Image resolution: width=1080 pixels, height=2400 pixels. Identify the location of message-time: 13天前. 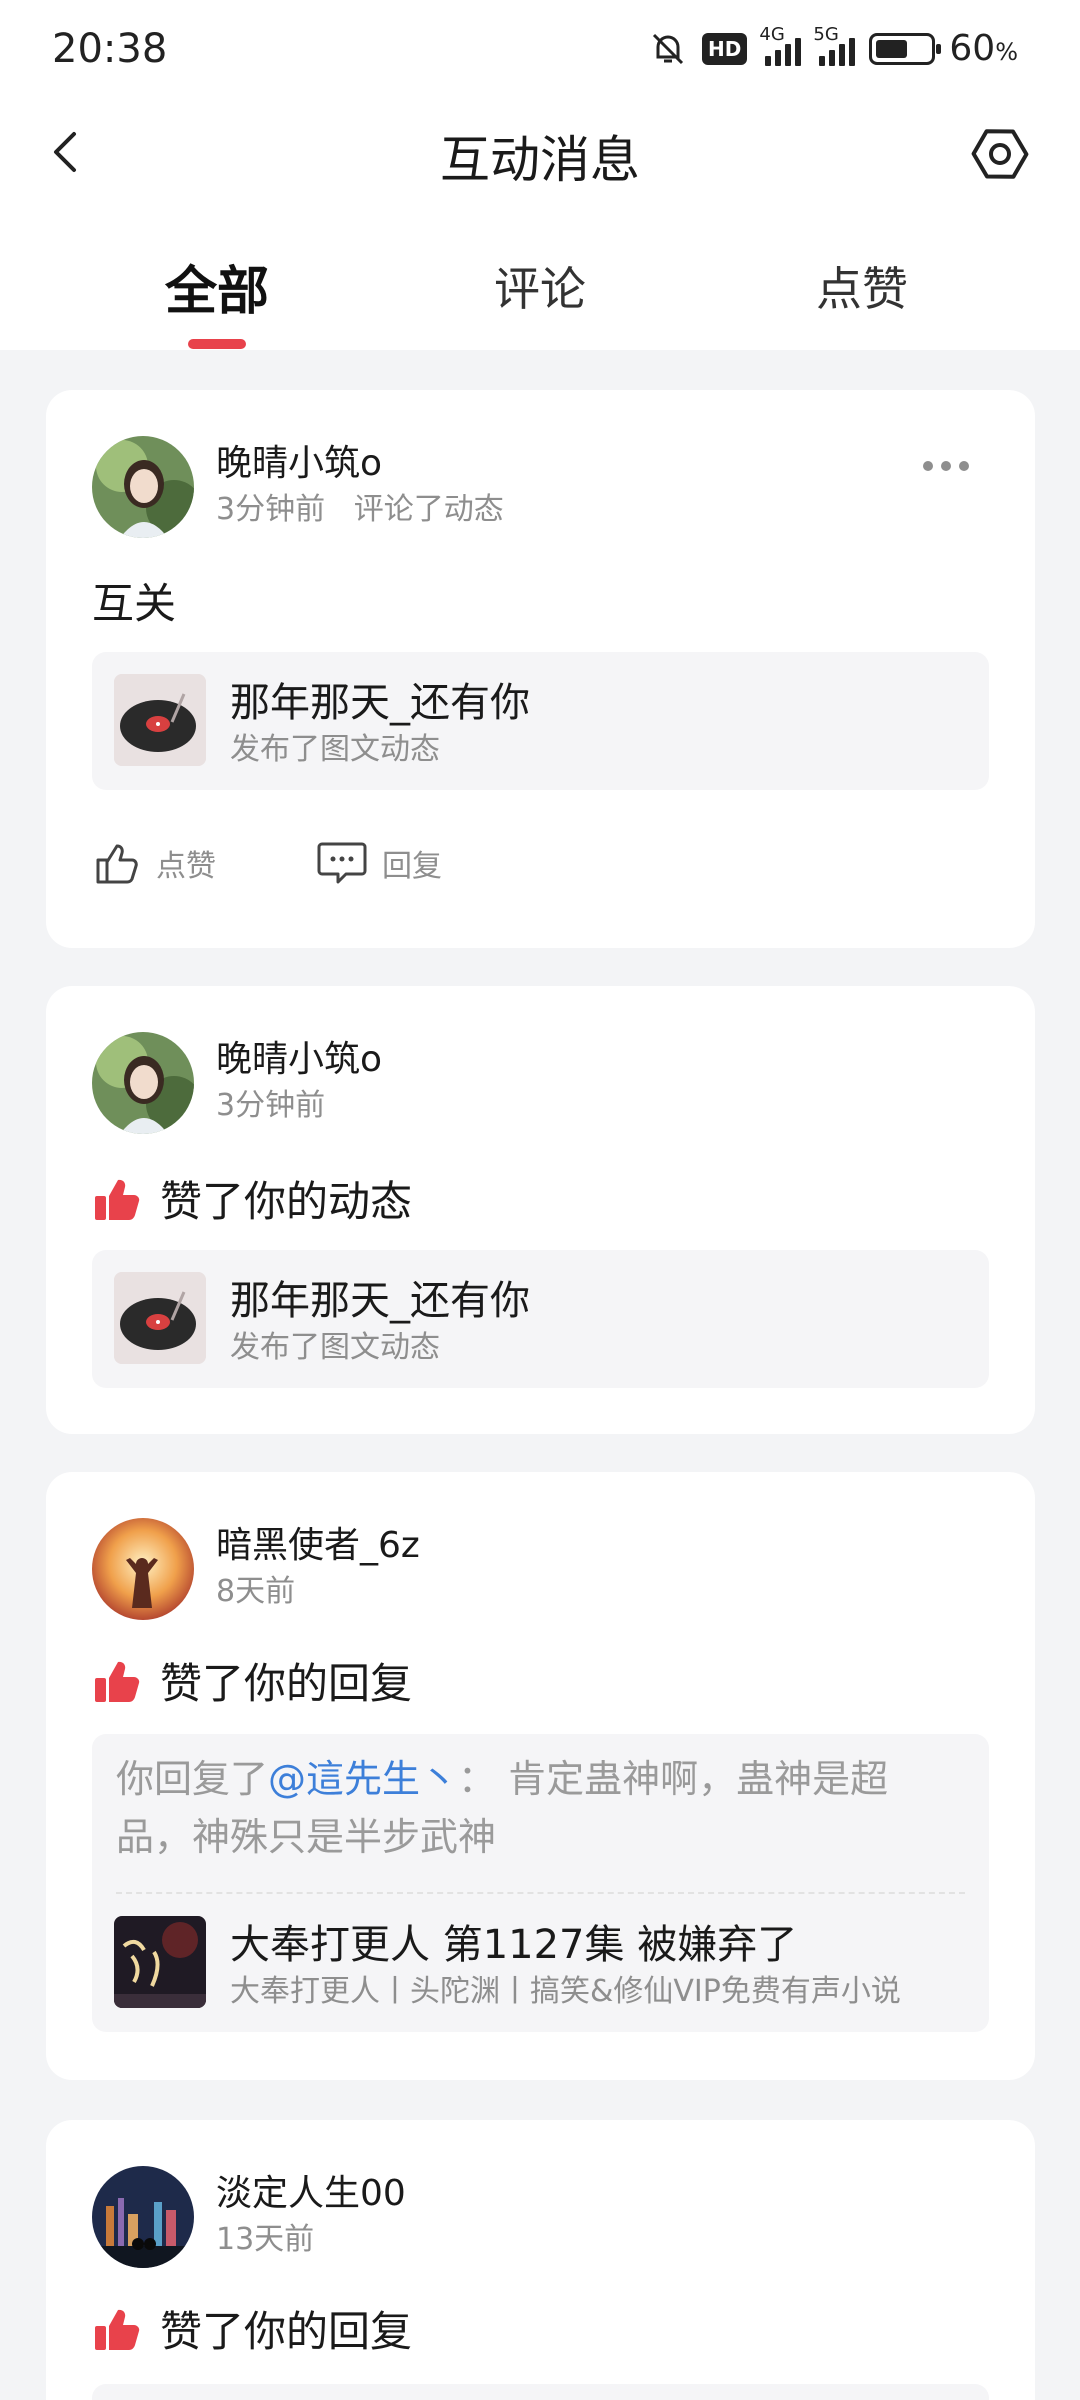
(265, 2239).